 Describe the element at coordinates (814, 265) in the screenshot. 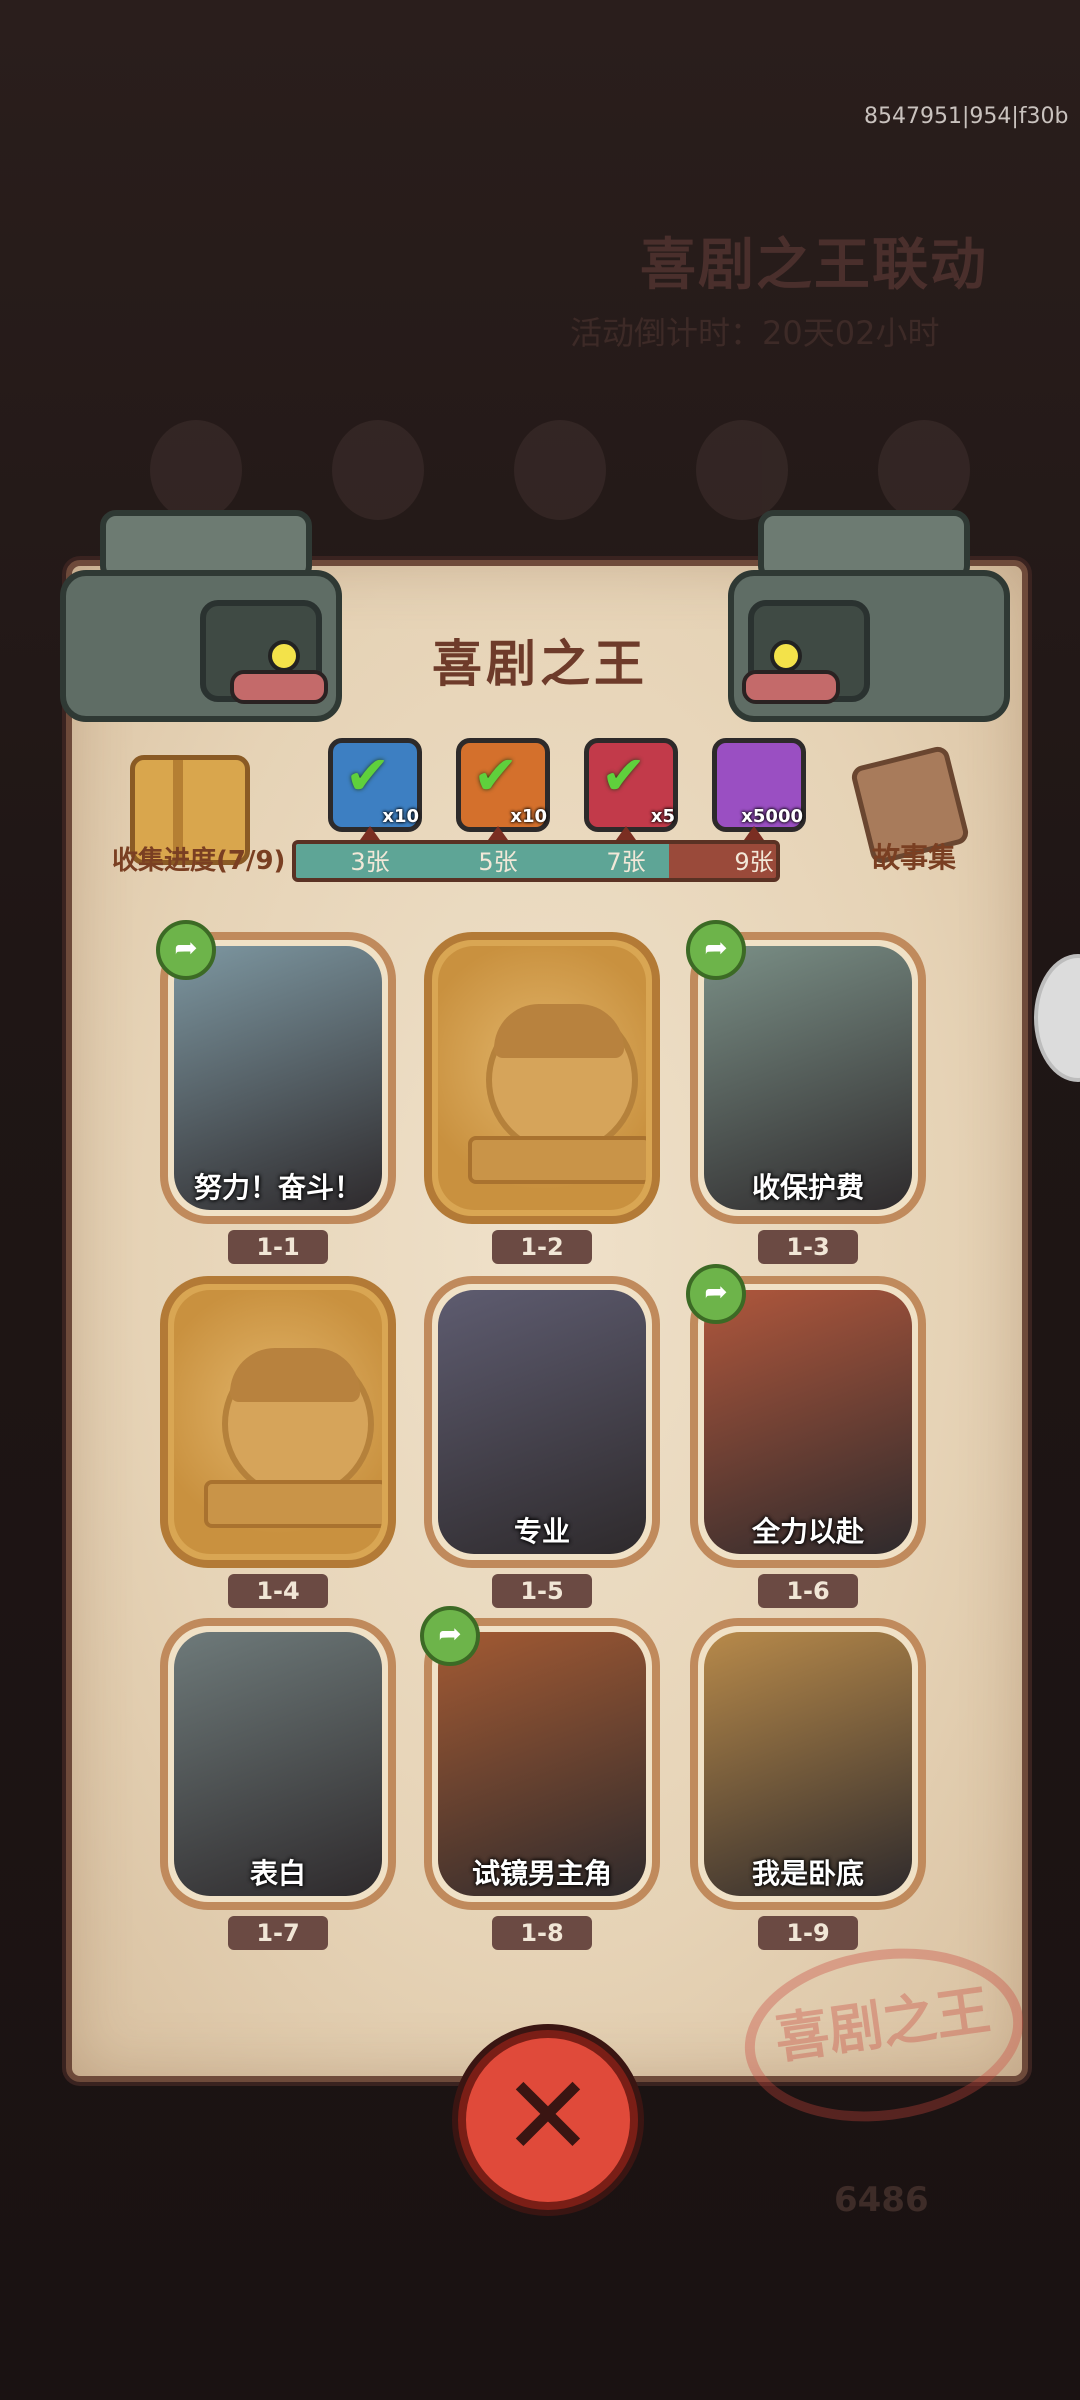

I see `background-event-title: 喜剧之王联动` at that location.